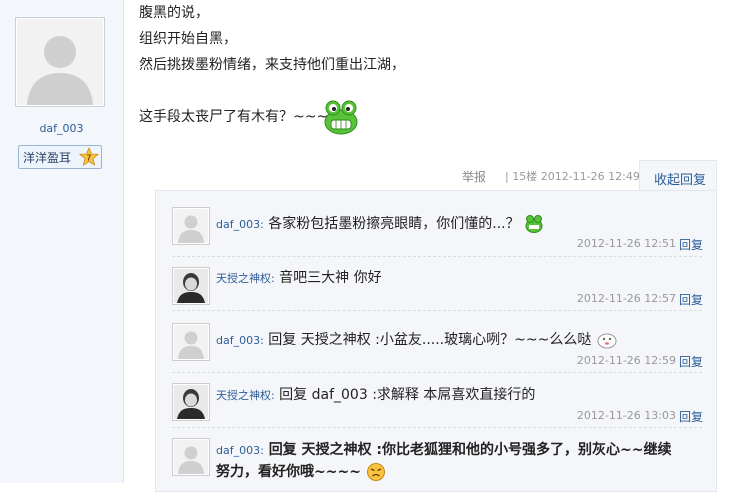 The height and width of the screenshot is (492, 732). Describe the element at coordinates (330, 278) in the screenshot. I see `reply-text: 音吧三大神 你好` at that location.